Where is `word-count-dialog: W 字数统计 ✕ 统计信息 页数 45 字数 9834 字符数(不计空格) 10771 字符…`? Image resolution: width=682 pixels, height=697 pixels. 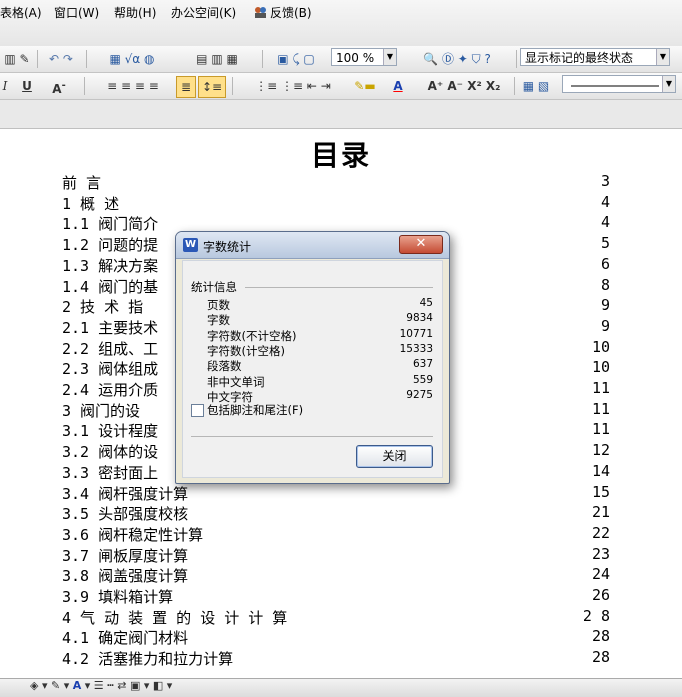 word-count-dialog: W 字数统计 ✕ 统计信息 页数 45 字数 9834 字符数(不计空格) 10771 字符… is located at coordinates (312, 357).